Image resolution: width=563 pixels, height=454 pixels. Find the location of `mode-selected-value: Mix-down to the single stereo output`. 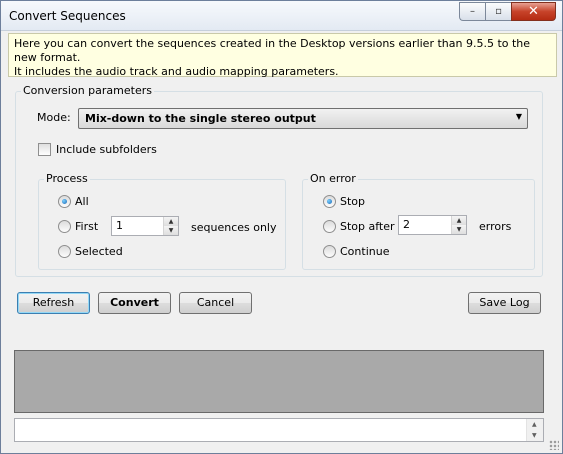

mode-selected-value: Mix-down to the single stereo output is located at coordinates (200, 118).